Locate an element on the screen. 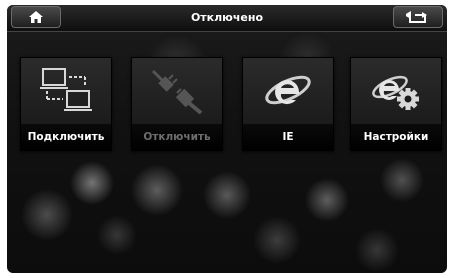  settings-label: Настройки is located at coordinates (396, 137).